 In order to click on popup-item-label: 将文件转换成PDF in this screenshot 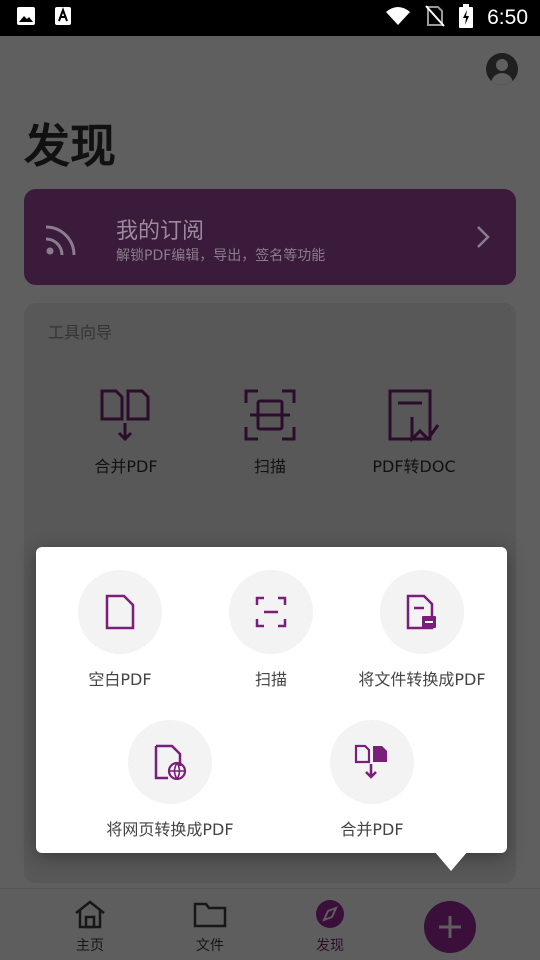, I will do `click(422, 679)`.